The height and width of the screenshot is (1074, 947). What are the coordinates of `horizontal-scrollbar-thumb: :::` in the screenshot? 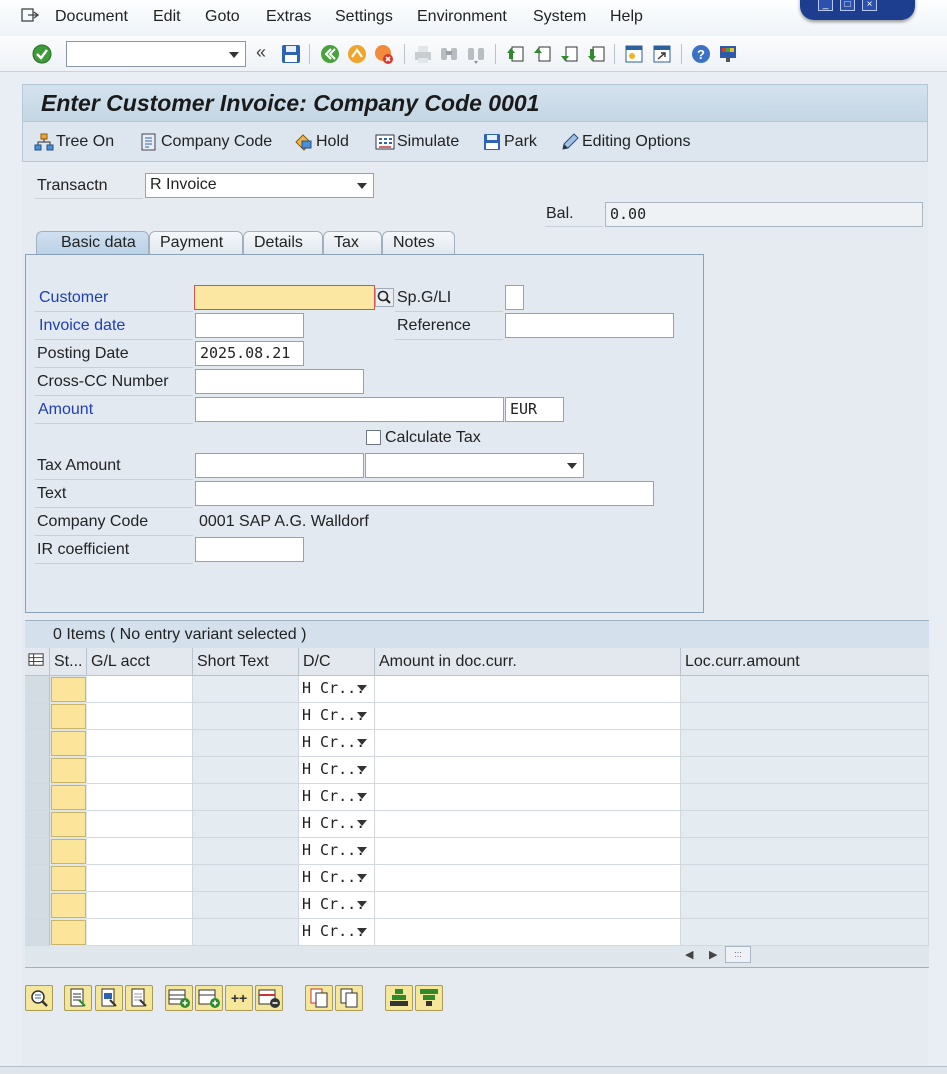 It's located at (738, 954).